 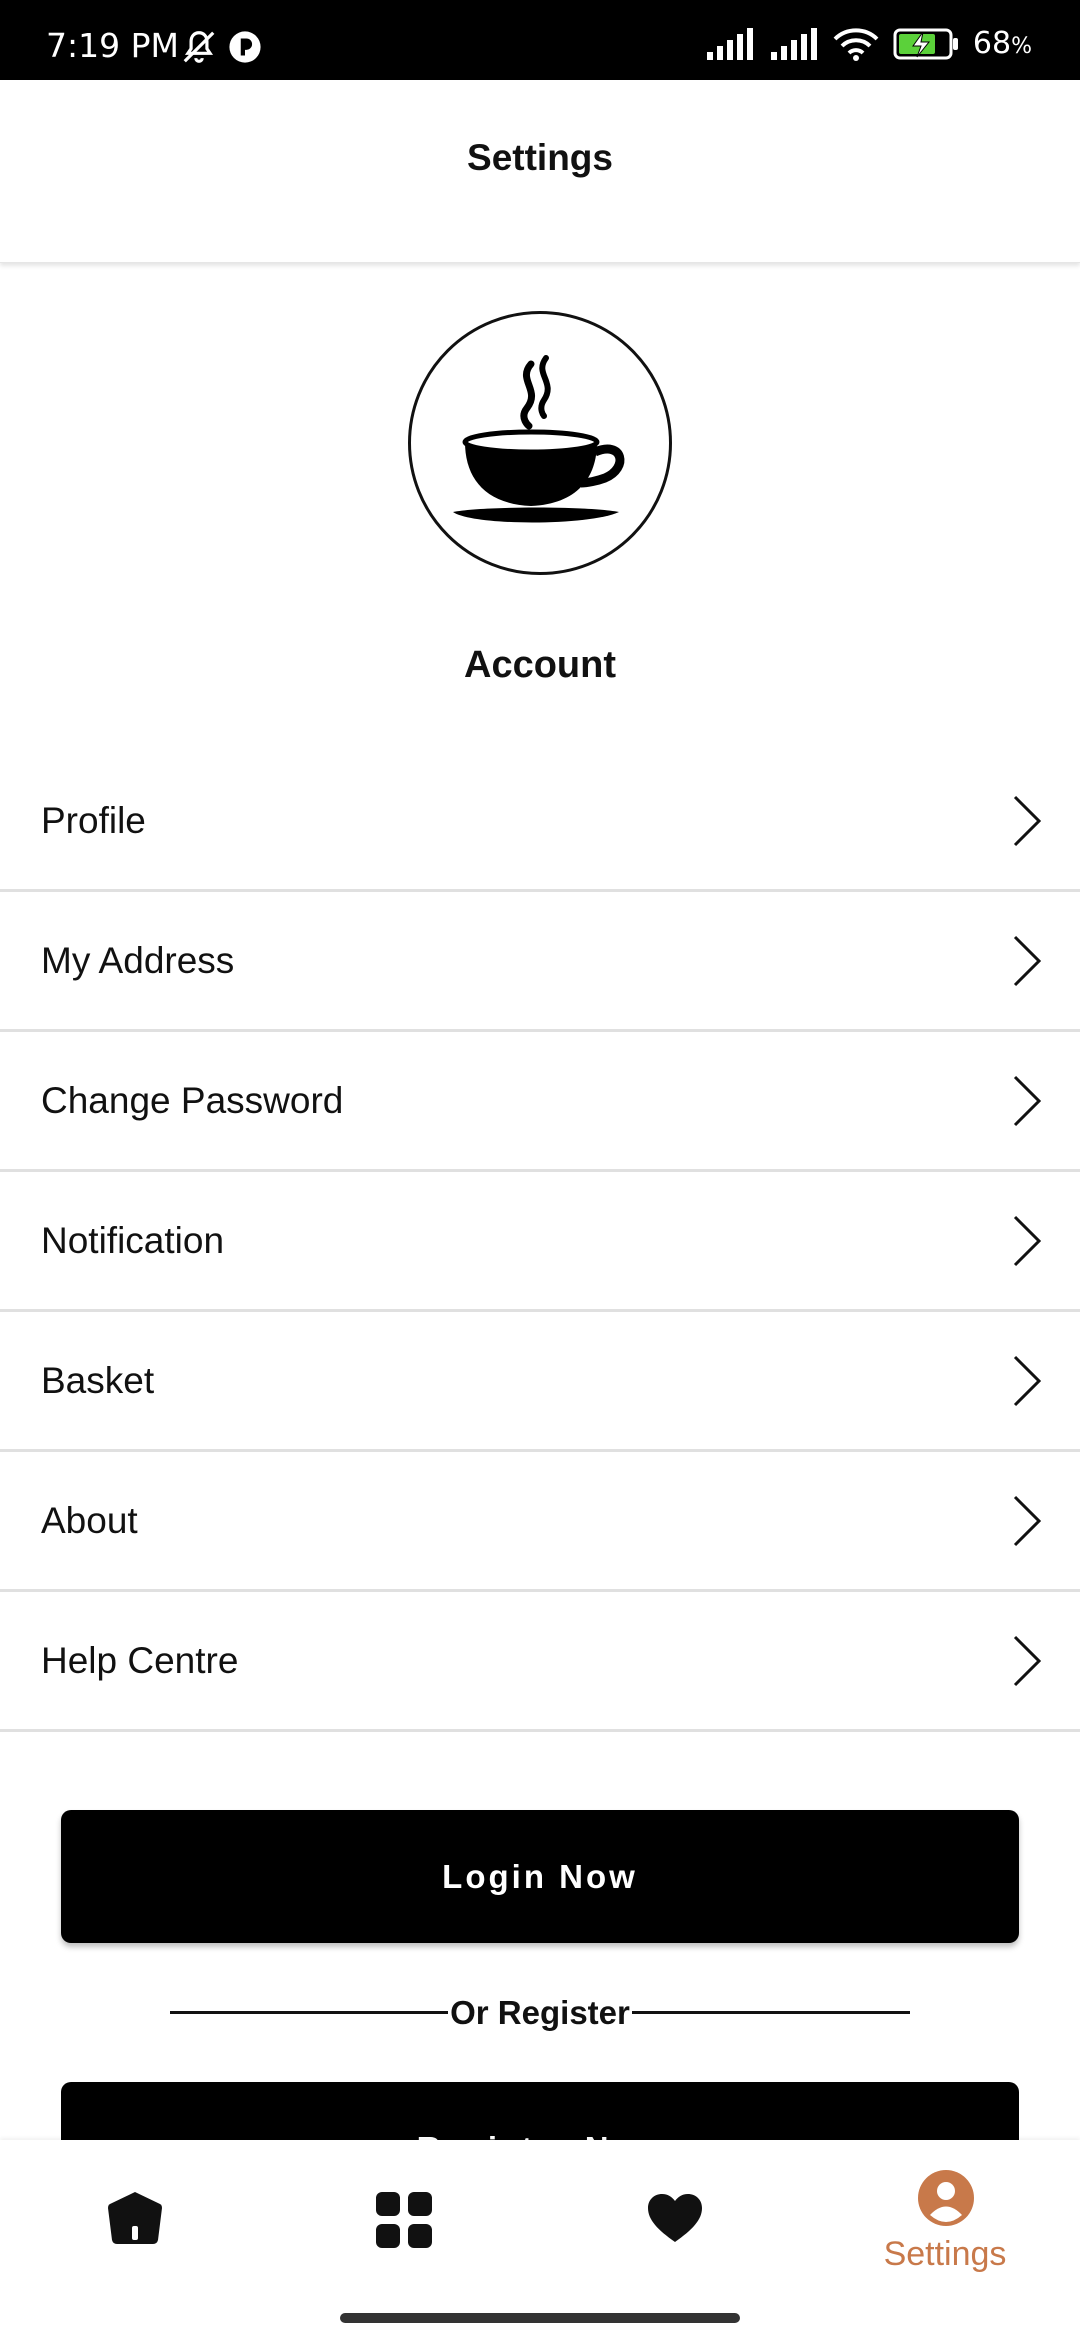 I want to click on account-title: Account, so click(x=540, y=665).